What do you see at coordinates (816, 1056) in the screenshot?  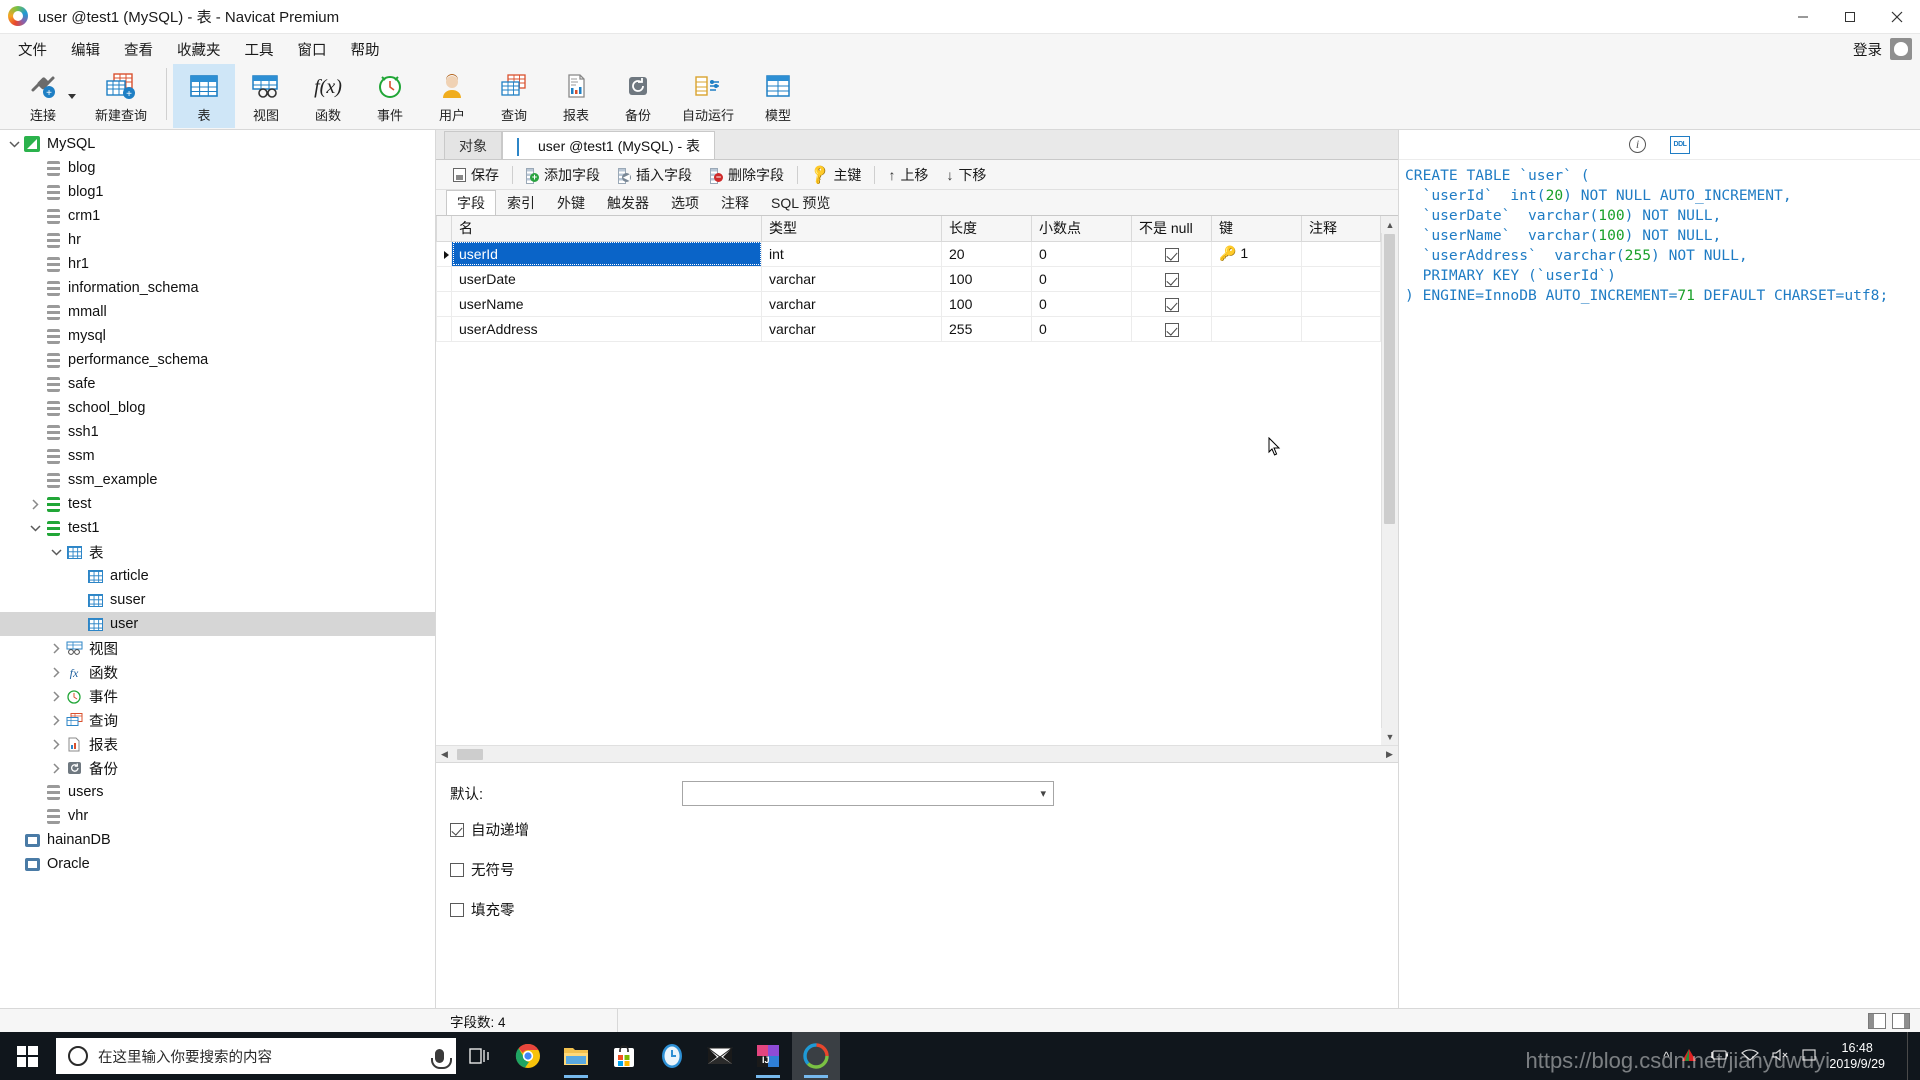 I see `navicat-icon` at bounding box center [816, 1056].